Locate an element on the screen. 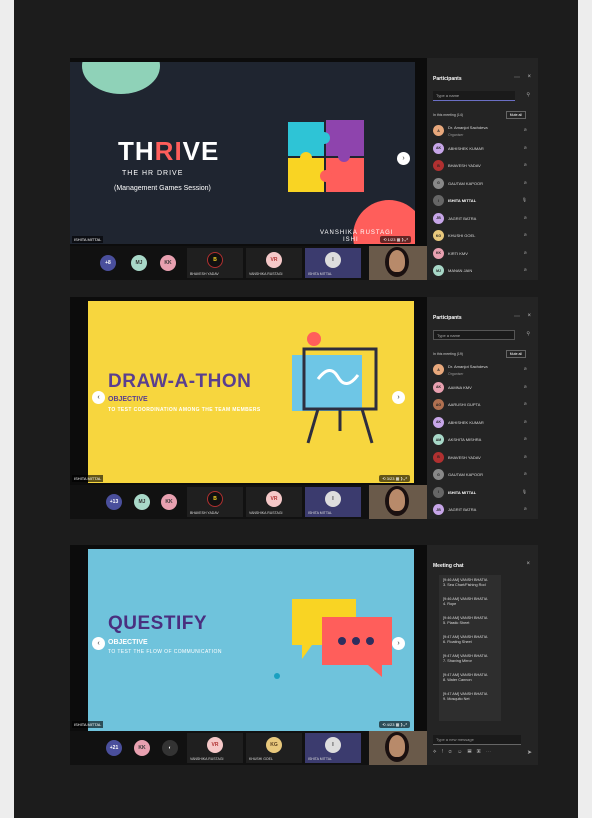 This screenshot has width=592, height=818. slide-controls: ⟲ 4/23 ▦ ⟫ ⤢ is located at coordinates (394, 724).